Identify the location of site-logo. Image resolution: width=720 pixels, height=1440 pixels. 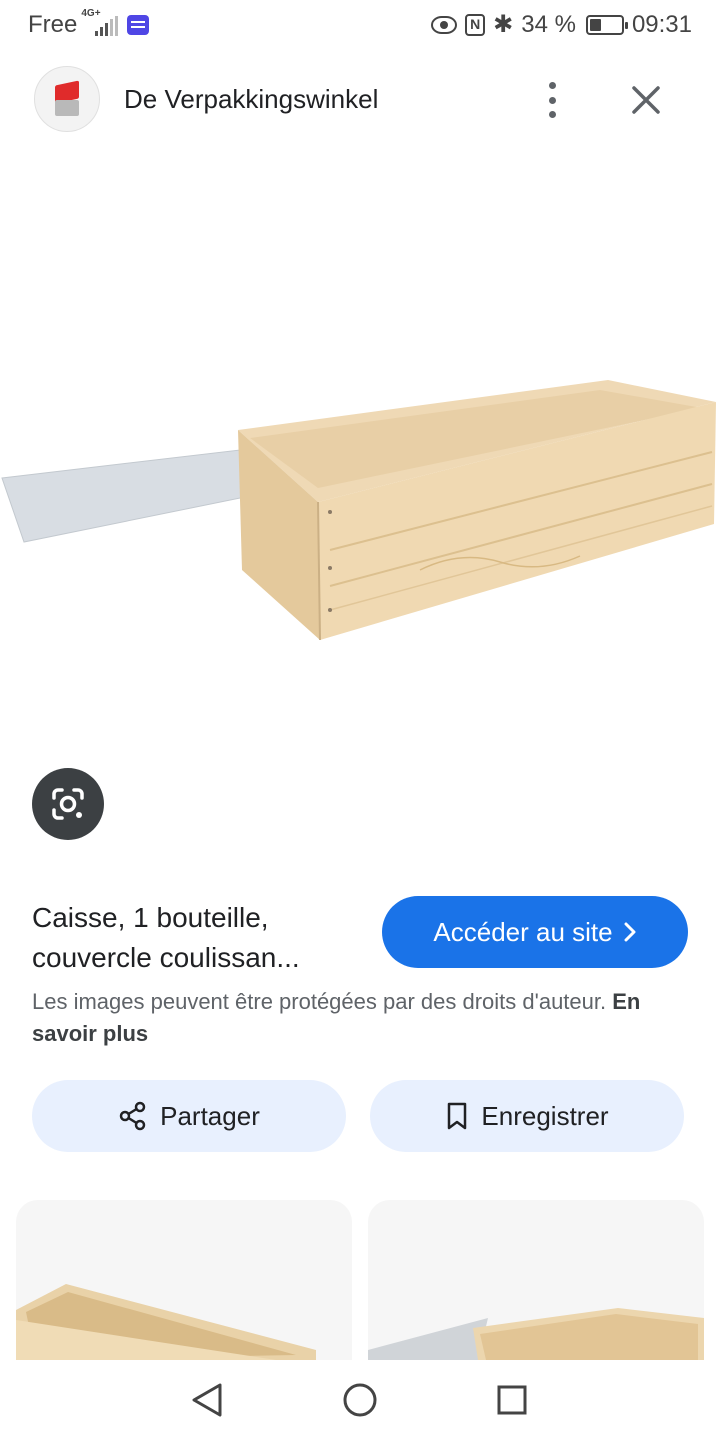
(67, 99).